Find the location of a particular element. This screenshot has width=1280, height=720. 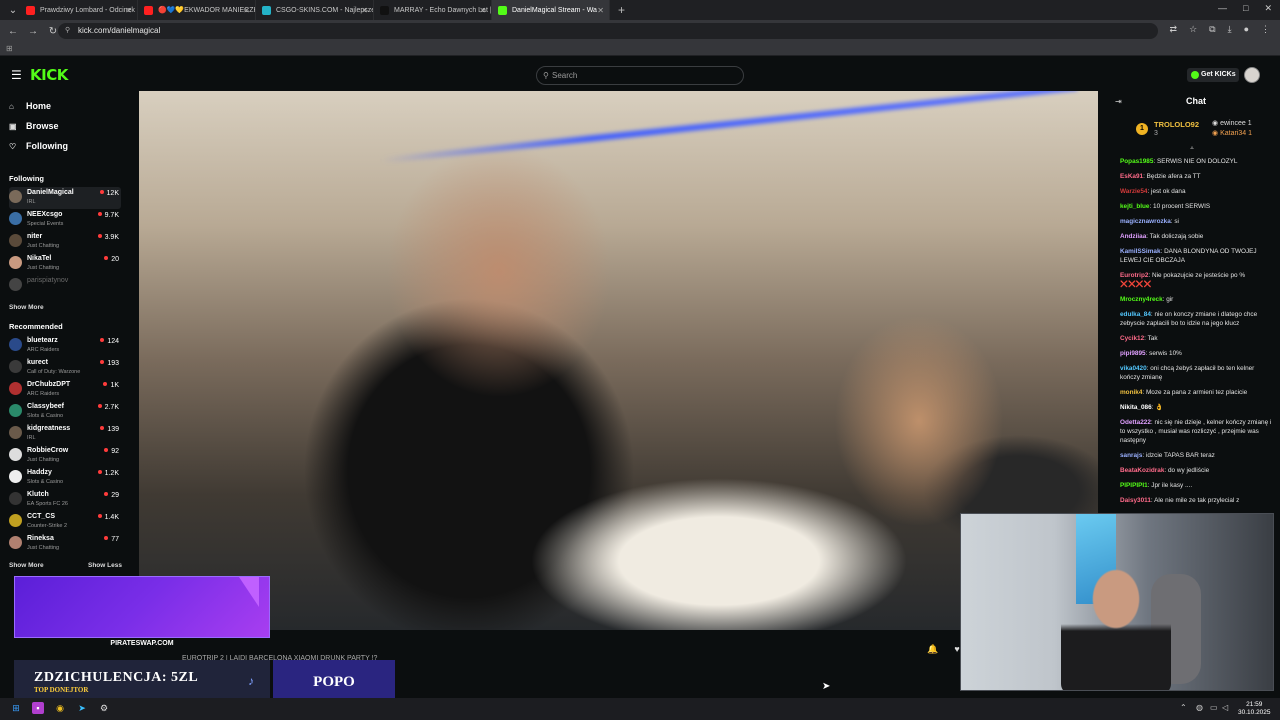

sidebar-channel-cct_cs: CCT_CS Counter-Strike 2 1.4K is located at coordinates (65, 522).